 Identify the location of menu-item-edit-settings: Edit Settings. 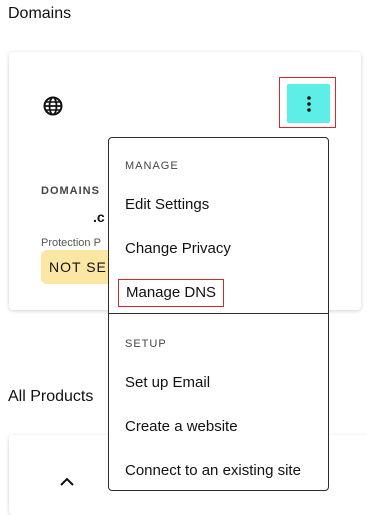
(167, 205).